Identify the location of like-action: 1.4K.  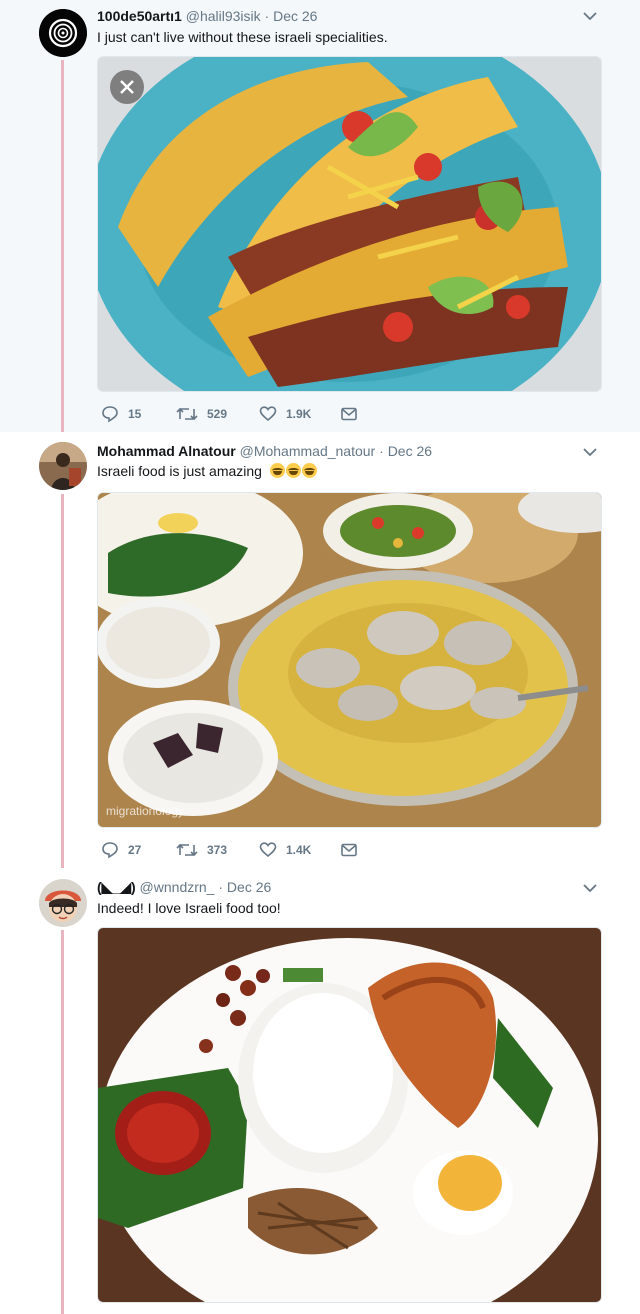
(285, 850).